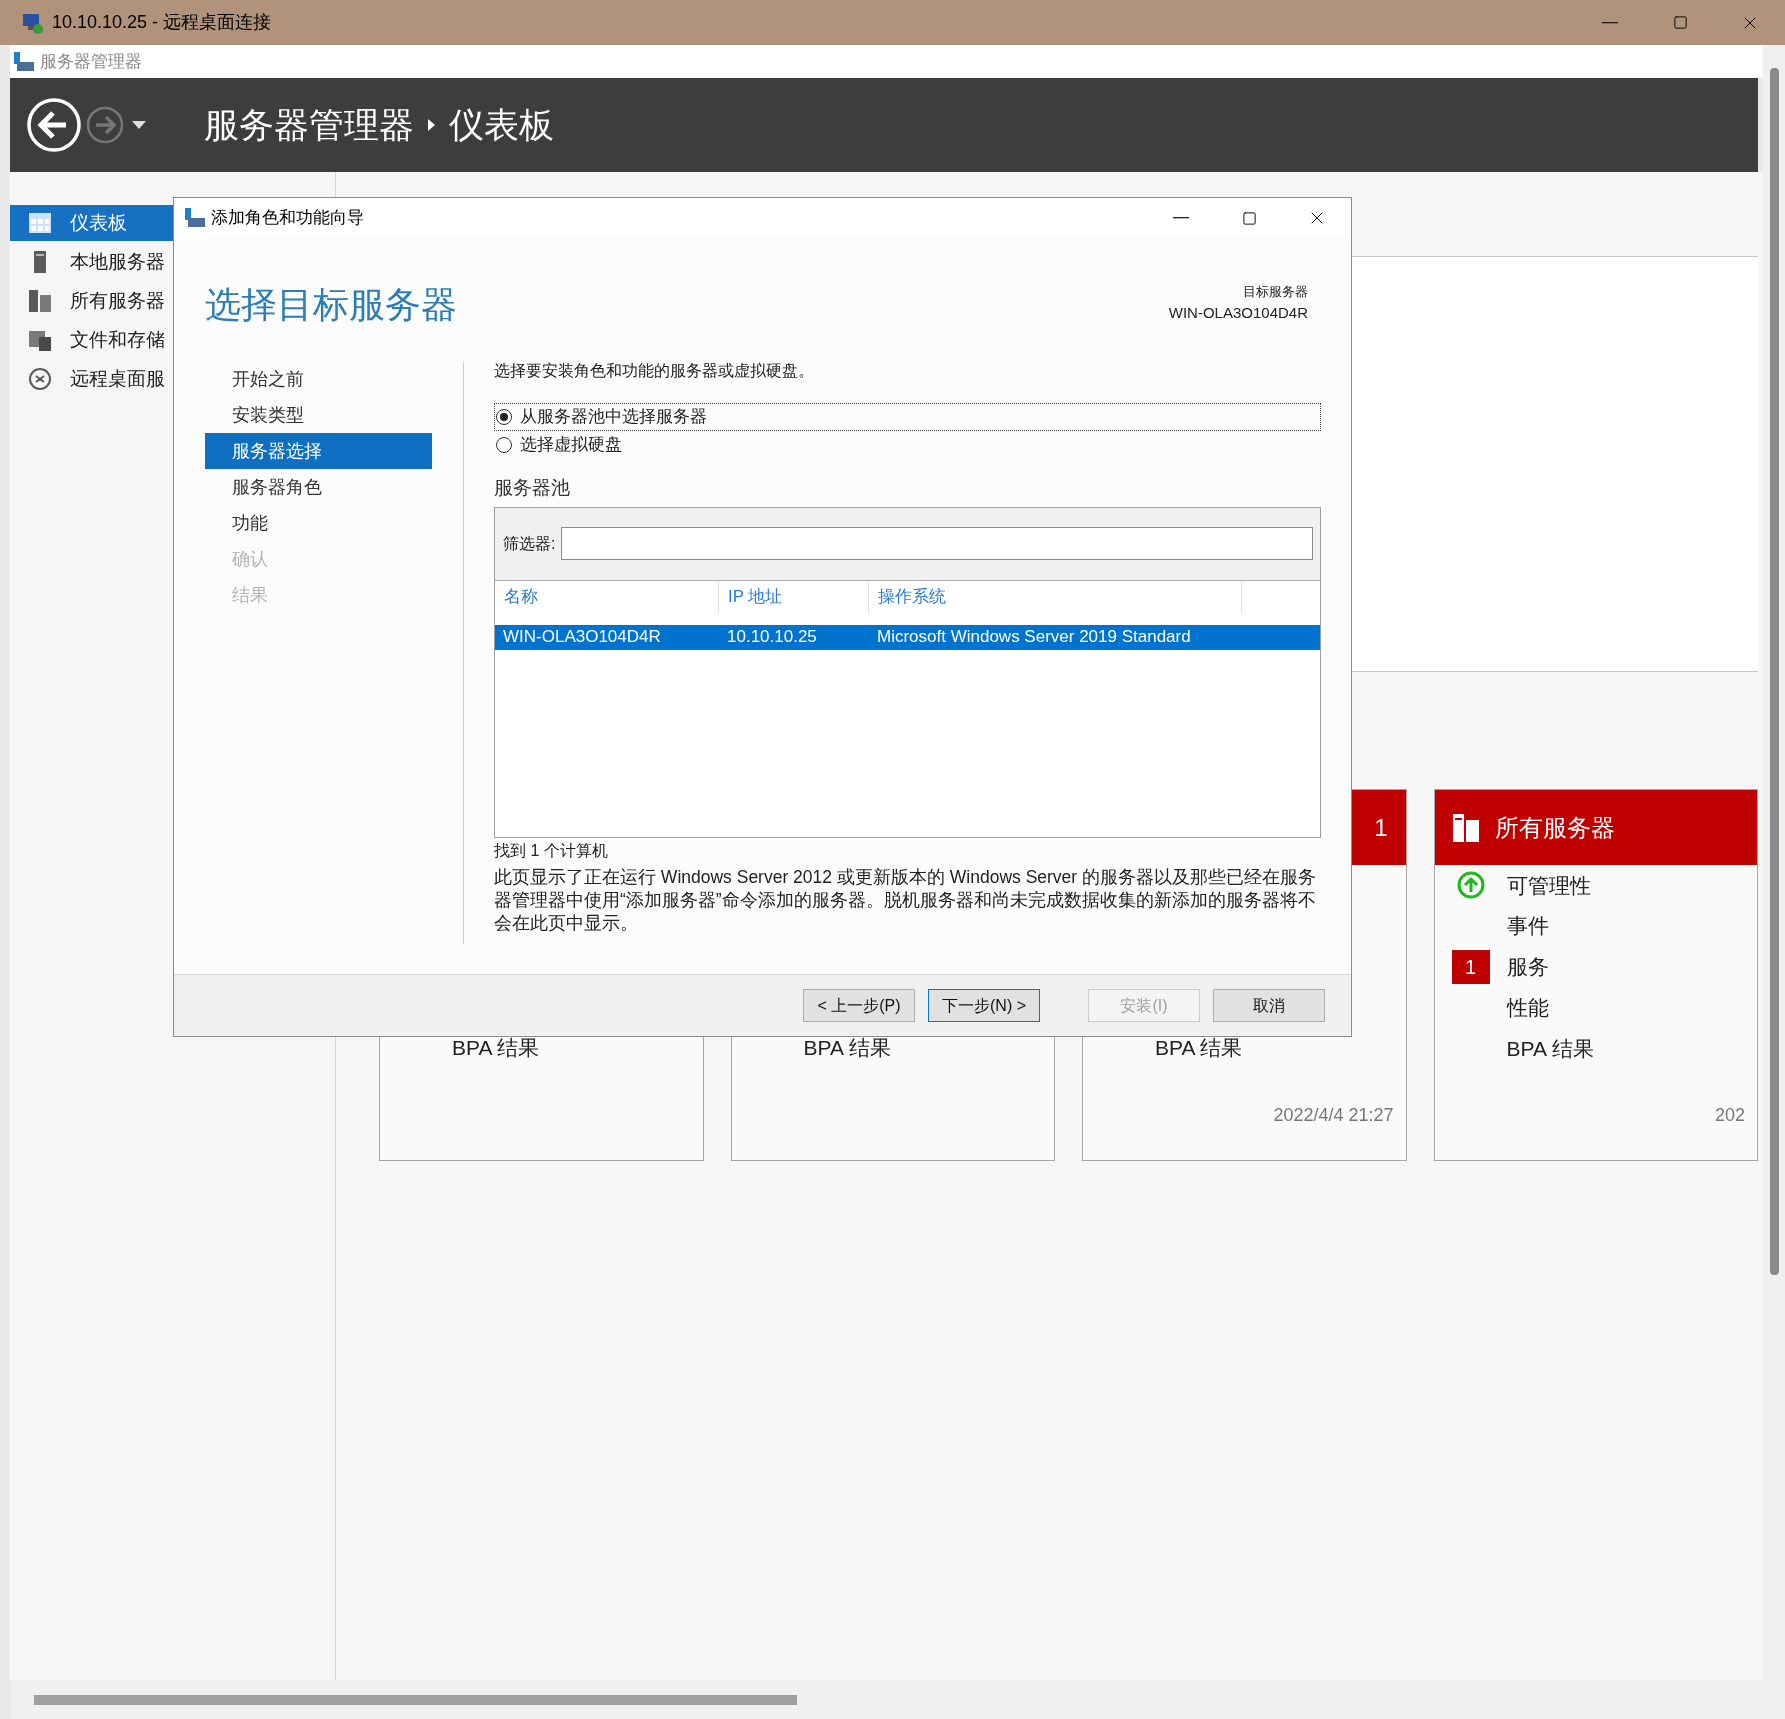 This screenshot has width=1785, height=1719. What do you see at coordinates (859, 1005) in the screenshot?
I see `dialog-button: < 上一步(P)` at bounding box center [859, 1005].